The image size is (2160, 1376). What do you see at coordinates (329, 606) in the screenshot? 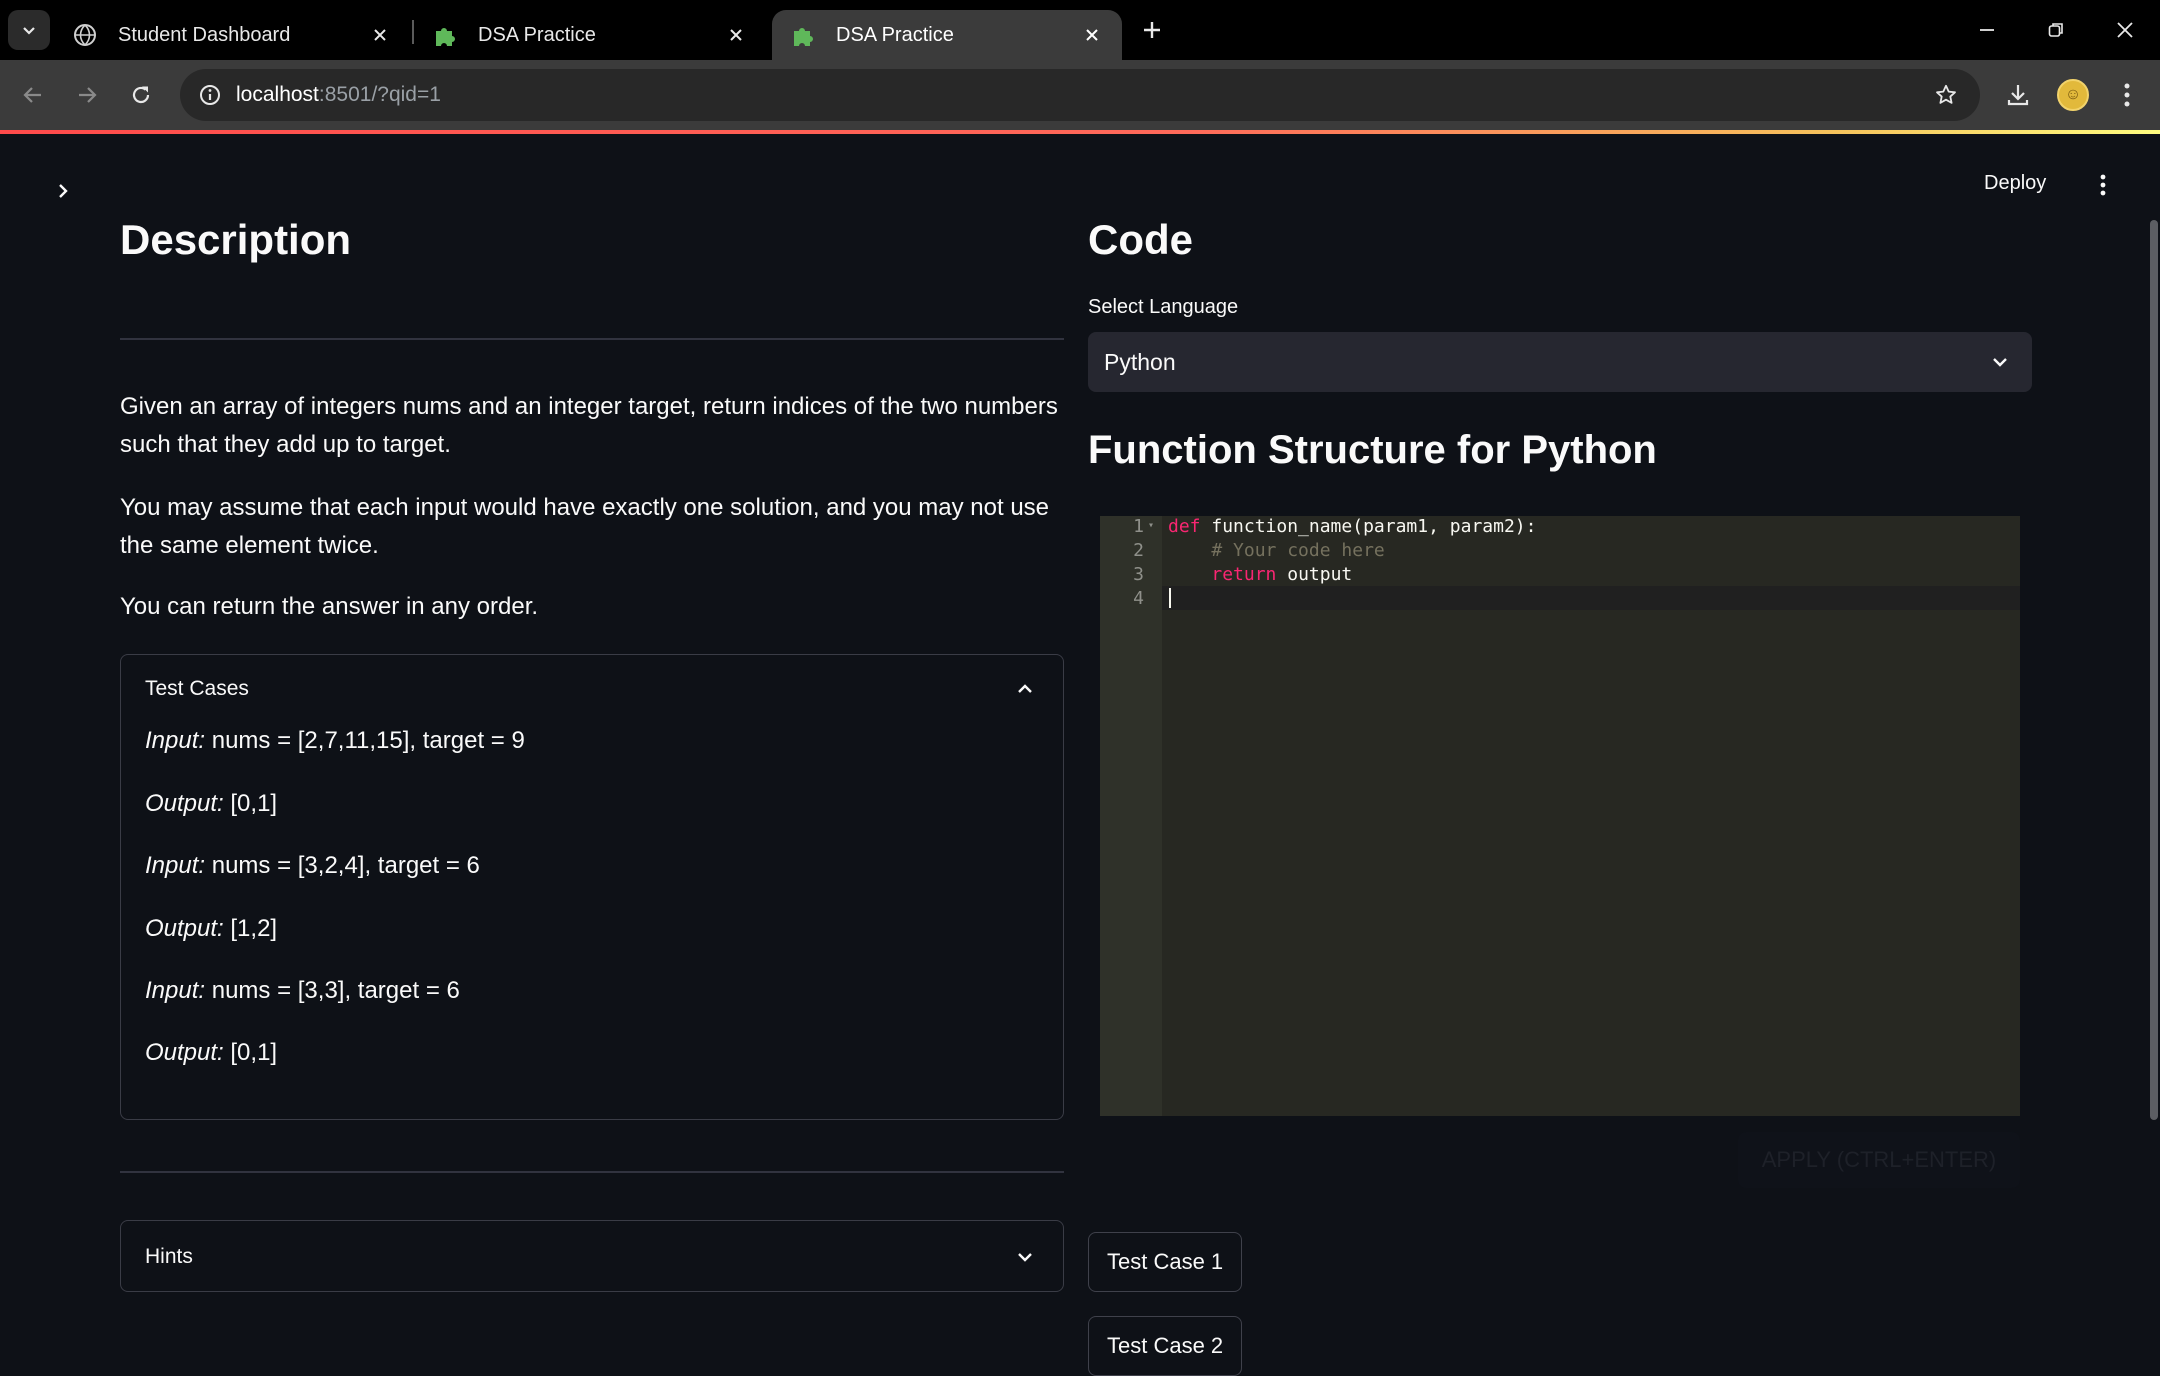
I see `problem-note: You can return the answer in any order.` at bounding box center [329, 606].